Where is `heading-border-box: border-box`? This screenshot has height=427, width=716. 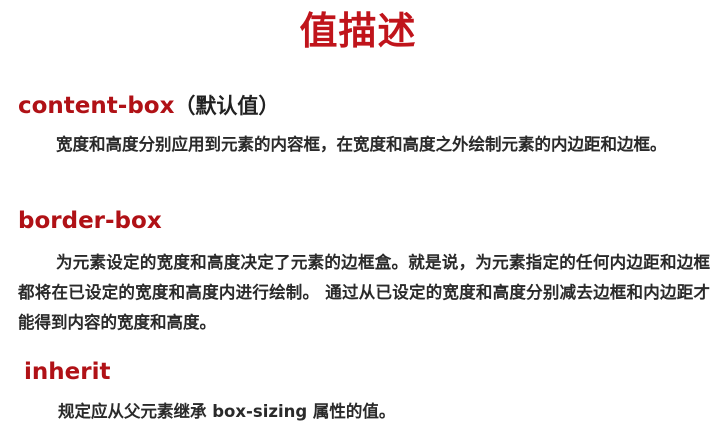 heading-border-box: border-box is located at coordinates (90, 221).